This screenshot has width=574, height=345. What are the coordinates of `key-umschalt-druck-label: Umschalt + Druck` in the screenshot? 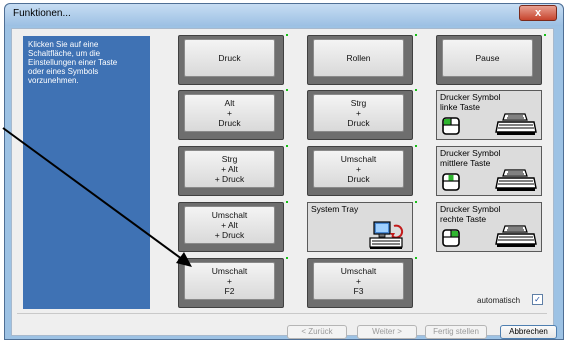 It's located at (358, 169).